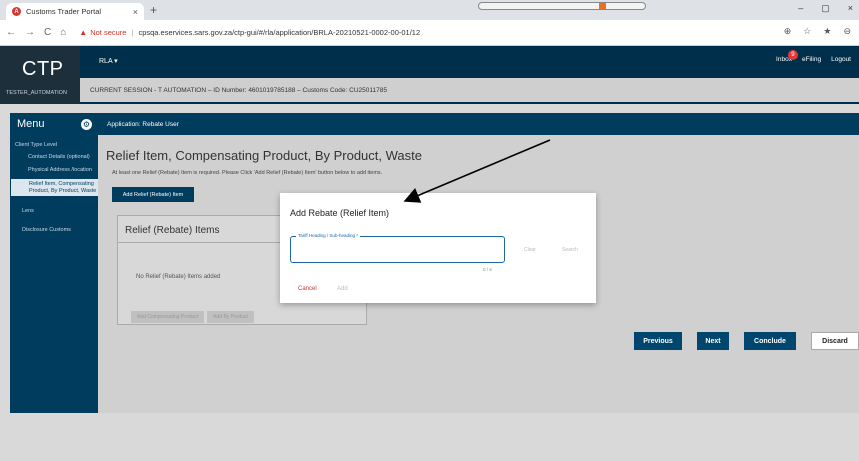 The width and height of the screenshot is (859, 461). Describe the element at coordinates (54, 230) in the screenshot. I see `menu-item-disclosure-customs: Disclosure Customs` at that location.